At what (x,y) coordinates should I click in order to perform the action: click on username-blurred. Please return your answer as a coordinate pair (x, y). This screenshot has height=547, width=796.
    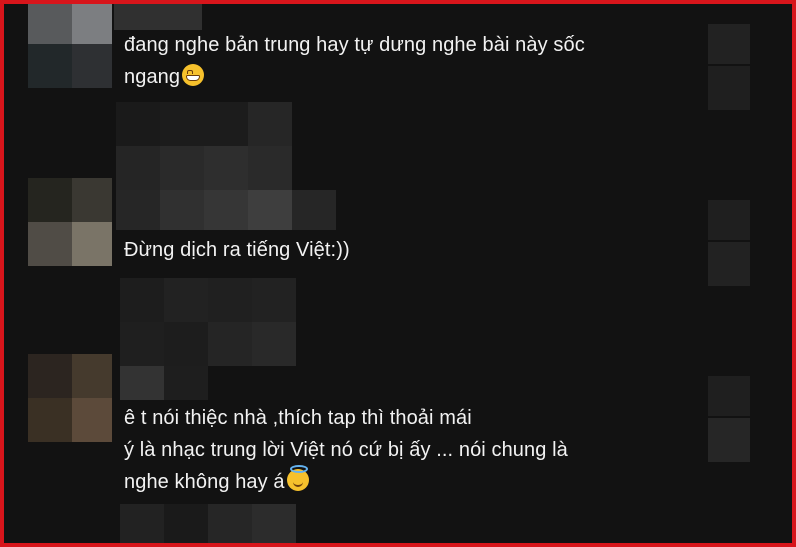
    Looking at the image, I should click on (158, 17).